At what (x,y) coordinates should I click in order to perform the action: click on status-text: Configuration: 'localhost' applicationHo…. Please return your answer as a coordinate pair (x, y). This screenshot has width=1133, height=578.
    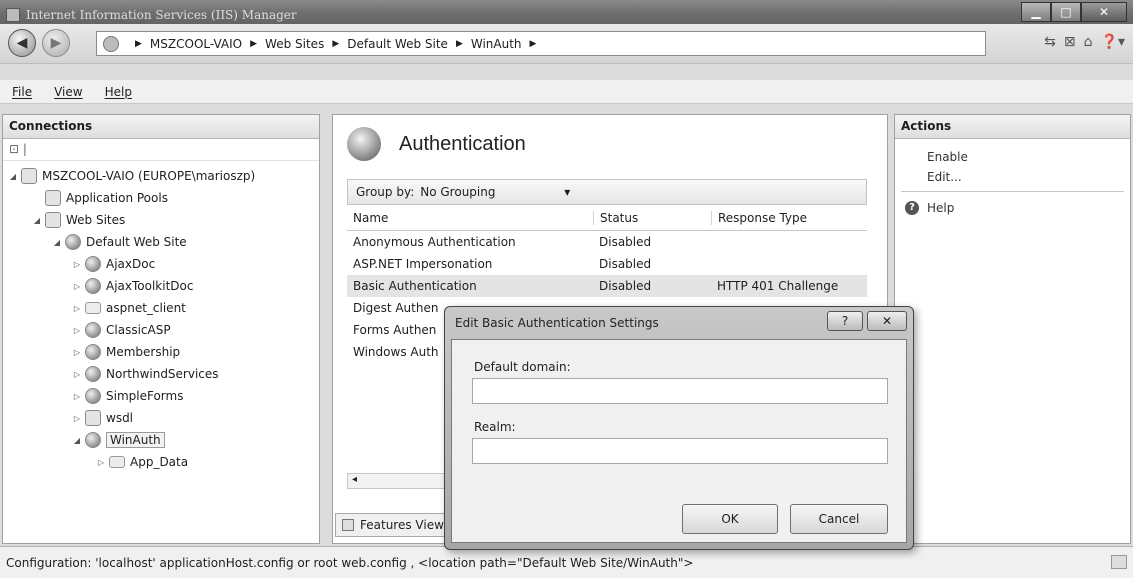
    Looking at the image, I should click on (350, 562).